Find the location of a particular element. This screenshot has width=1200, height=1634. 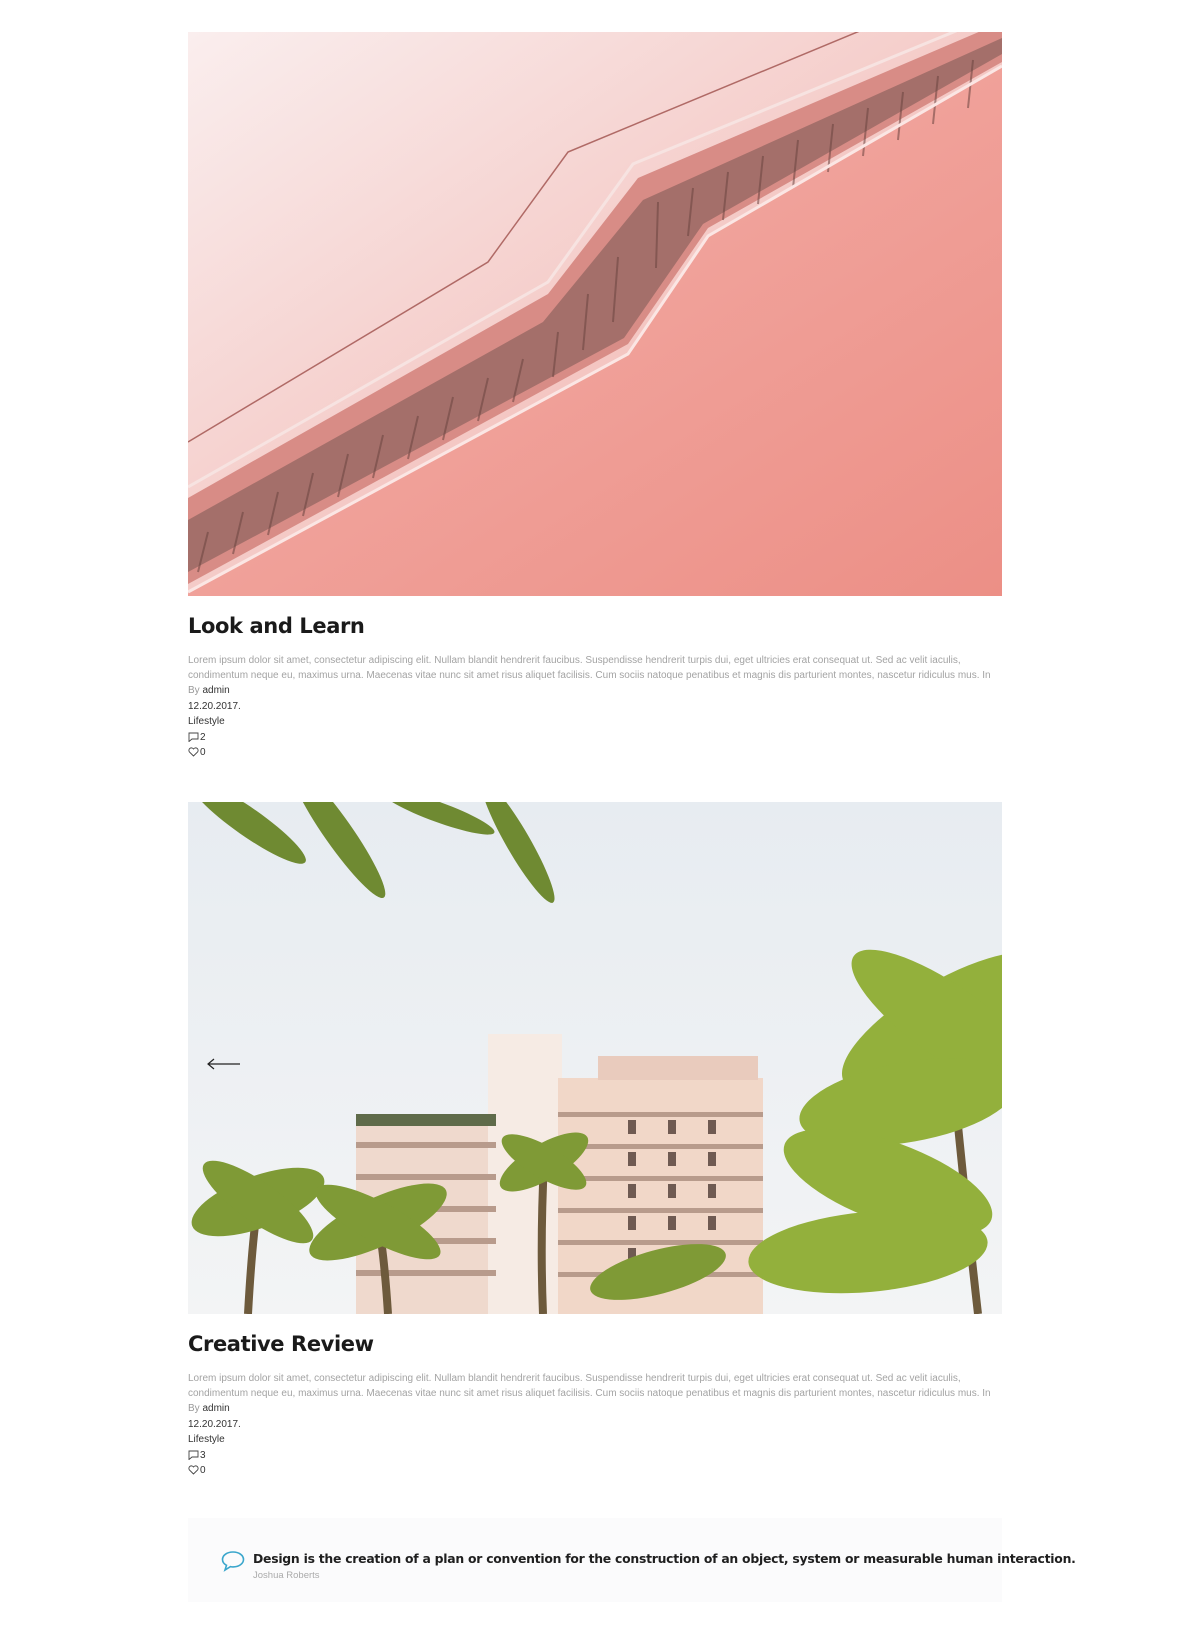

quote-author: Joshua Roberts is located at coordinates (286, 1575).